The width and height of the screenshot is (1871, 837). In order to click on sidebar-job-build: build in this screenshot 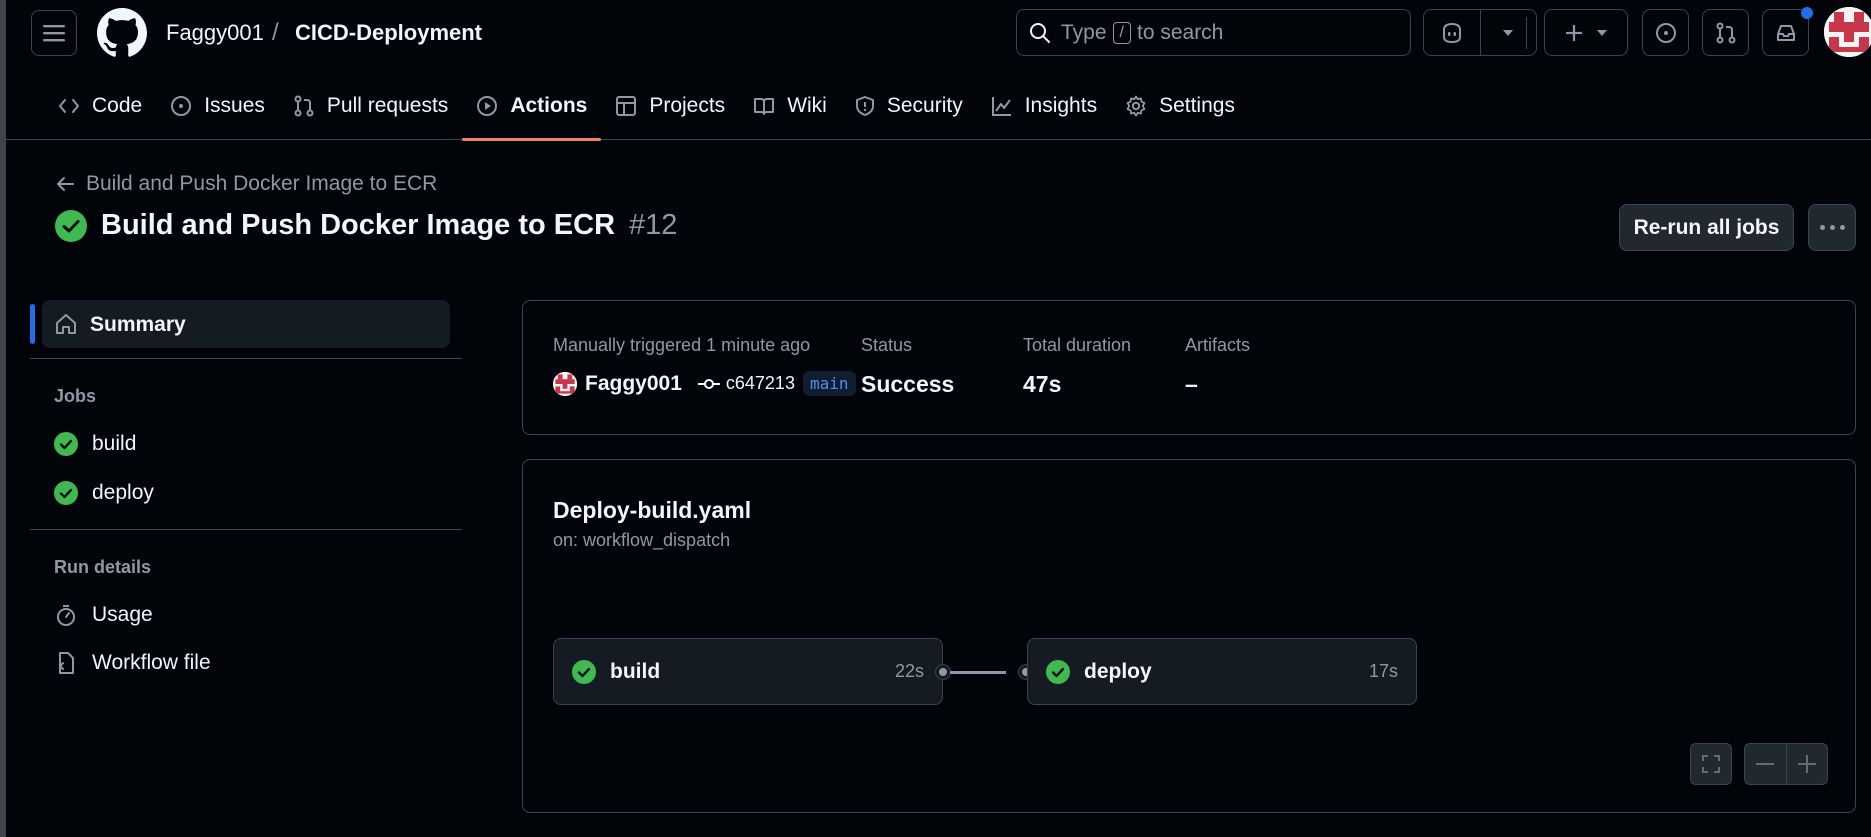, I will do `click(95, 444)`.